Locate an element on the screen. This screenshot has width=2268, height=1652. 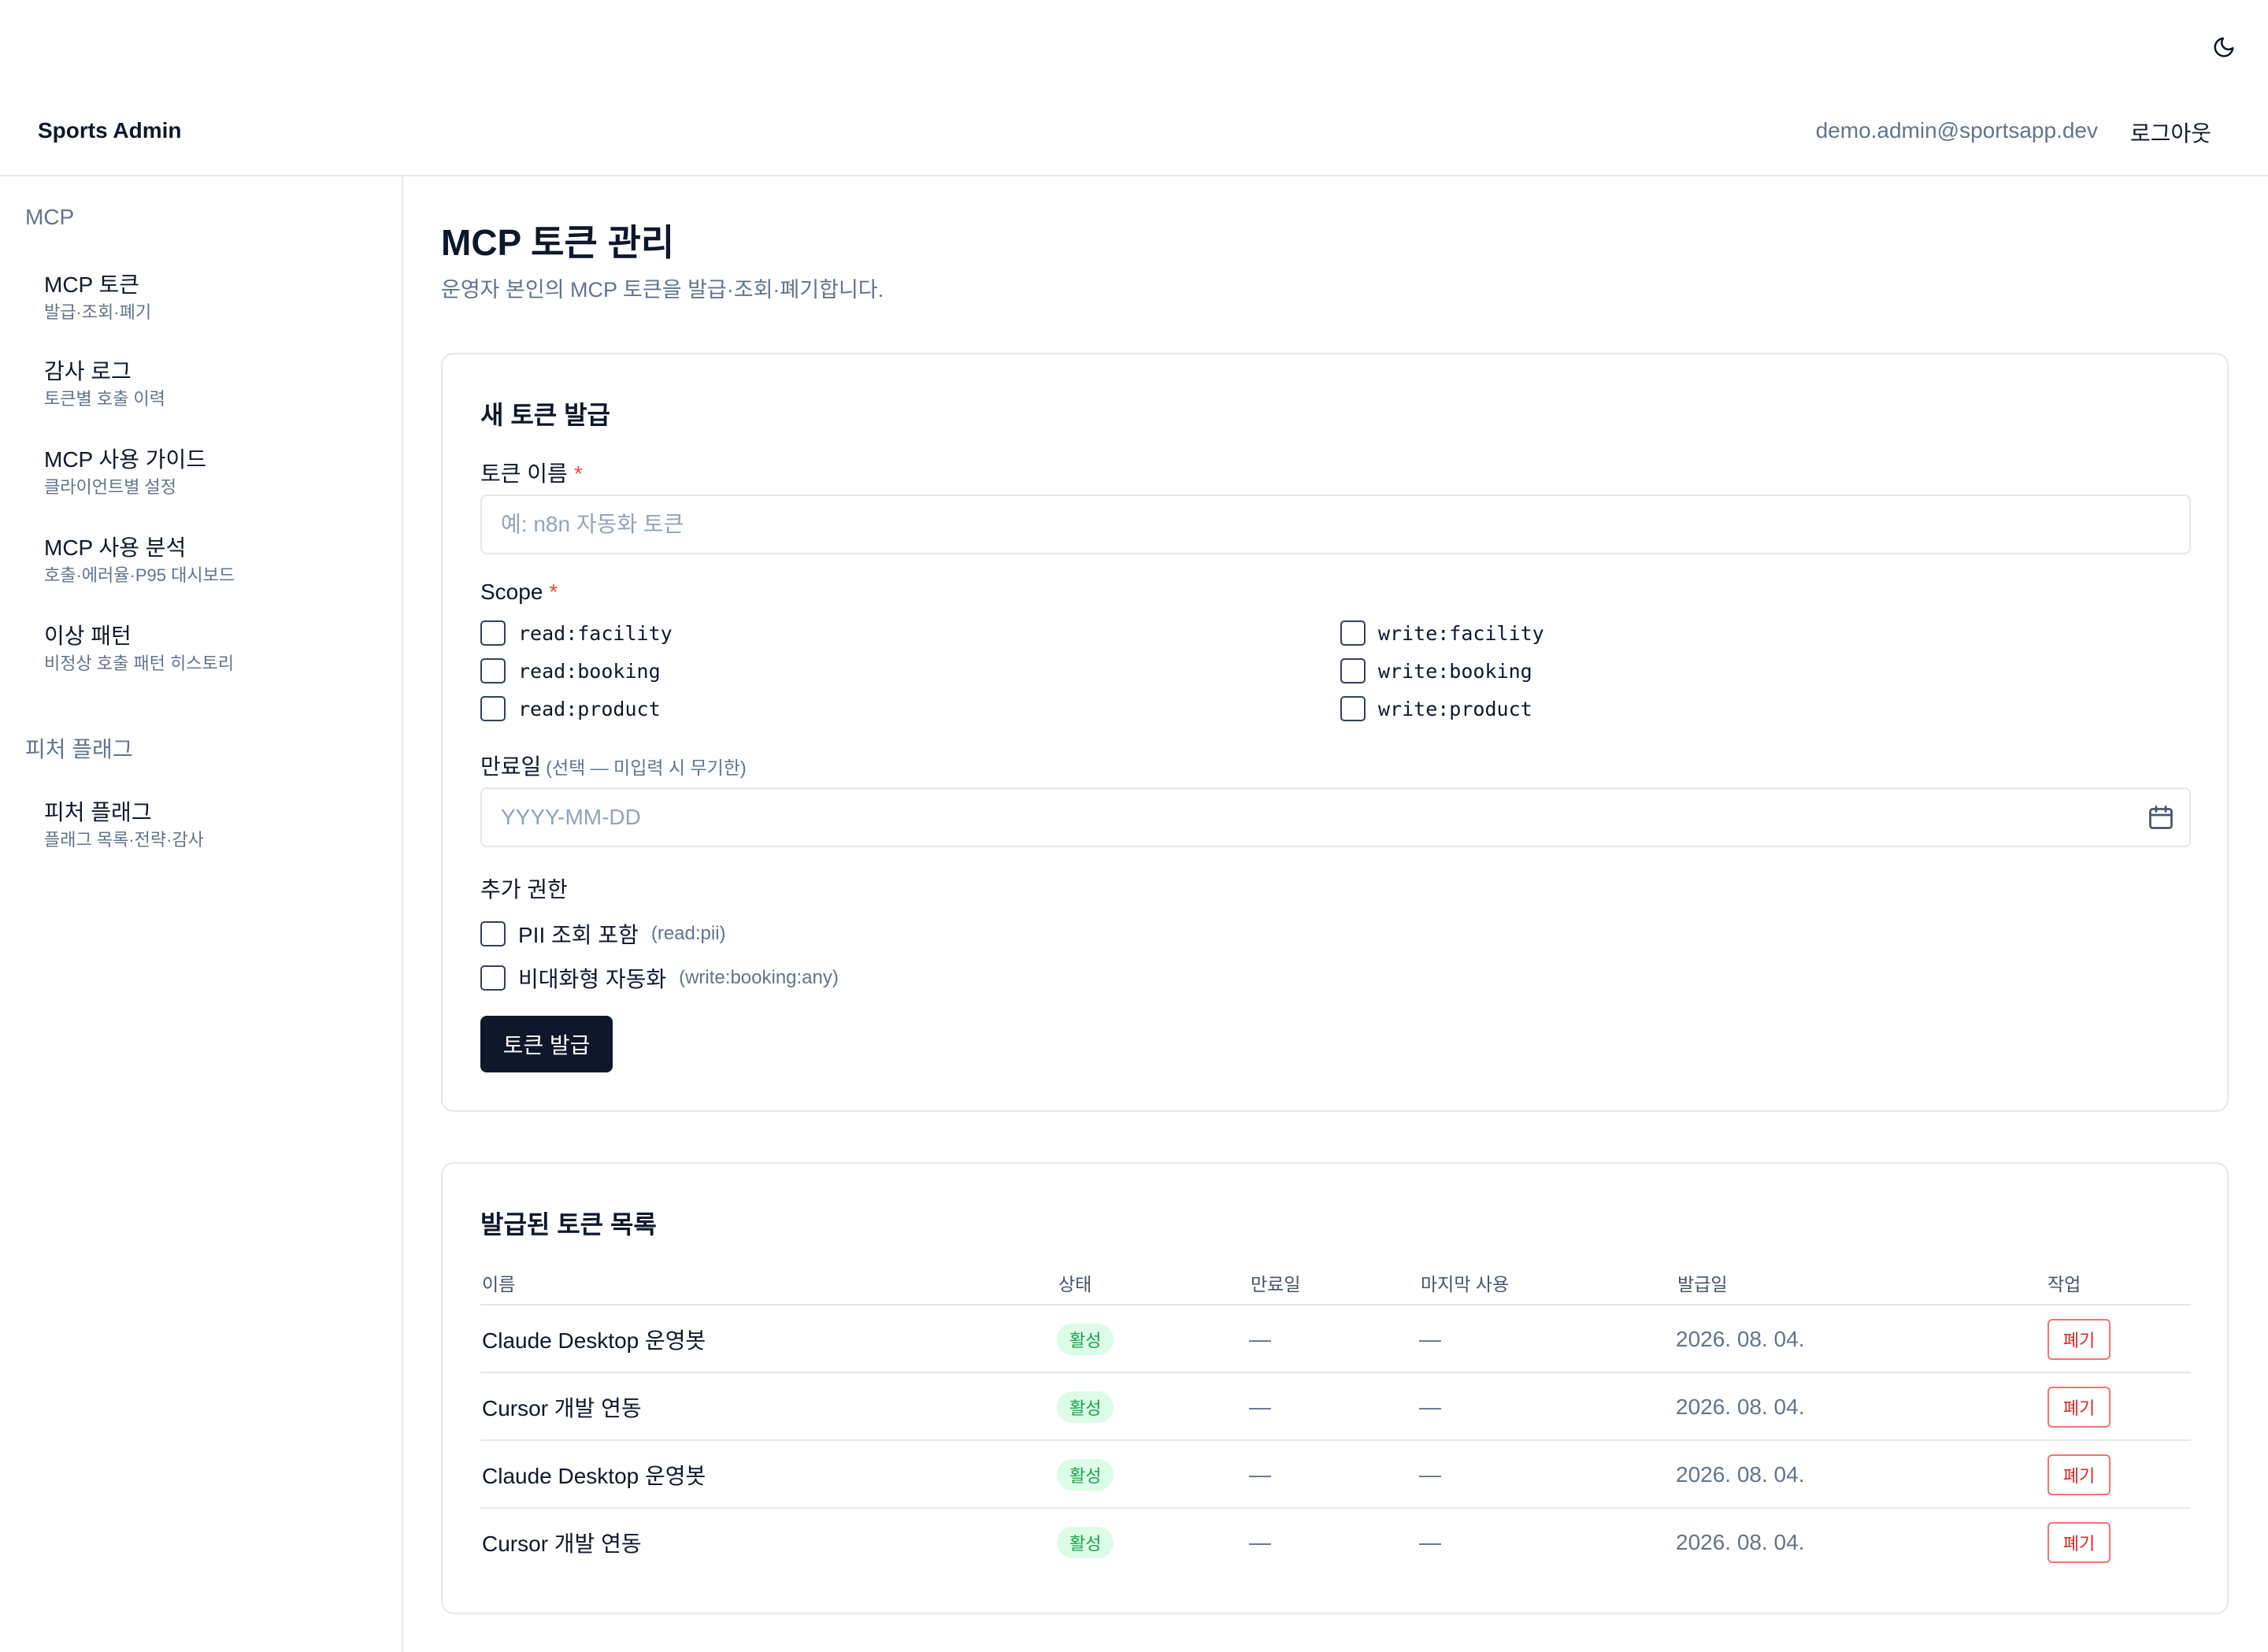
theme-toggle-button is located at coordinates (2224, 47).